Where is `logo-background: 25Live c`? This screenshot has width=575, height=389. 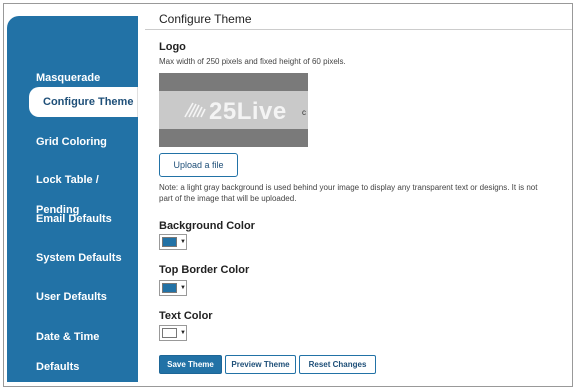
logo-background: 25Live c is located at coordinates (233, 110).